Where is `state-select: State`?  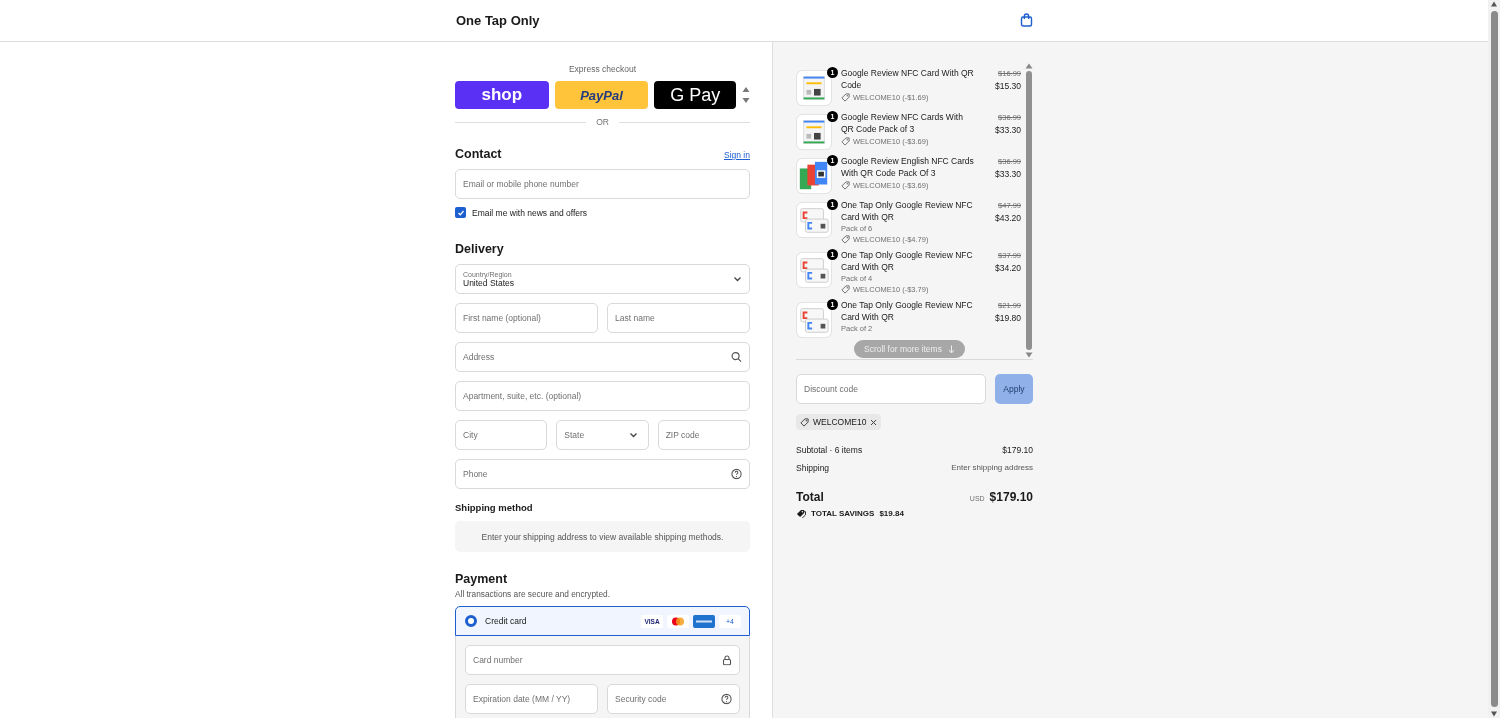
state-select: State is located at coordinates (602, 435).